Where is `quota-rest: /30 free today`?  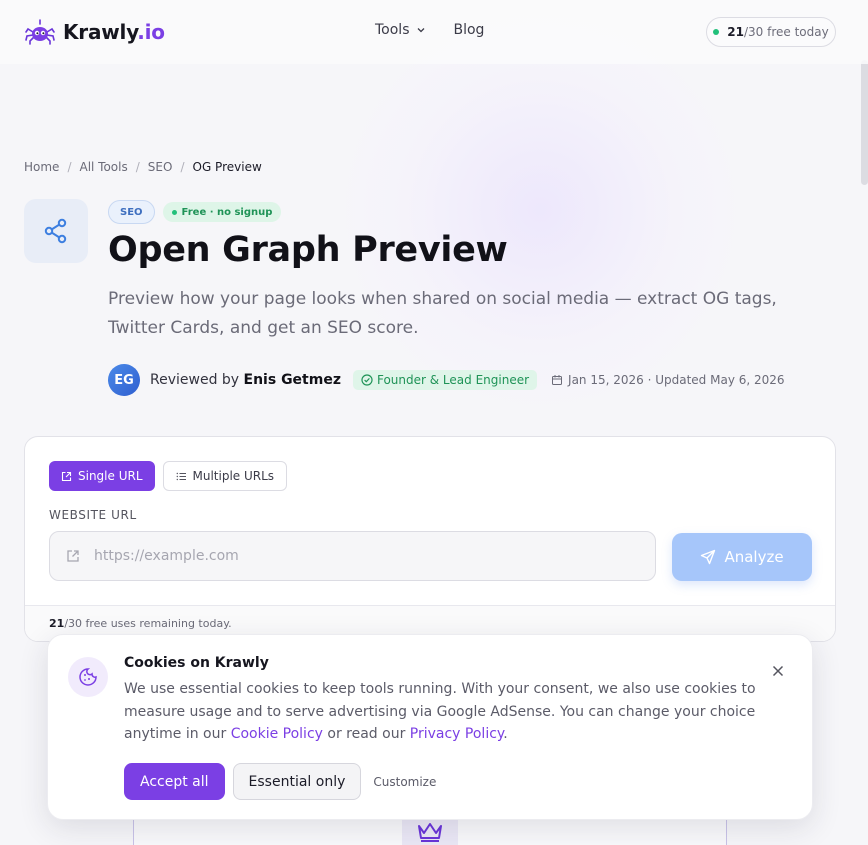
quota-rest: /30 free today is located at coordinates (786, 32).